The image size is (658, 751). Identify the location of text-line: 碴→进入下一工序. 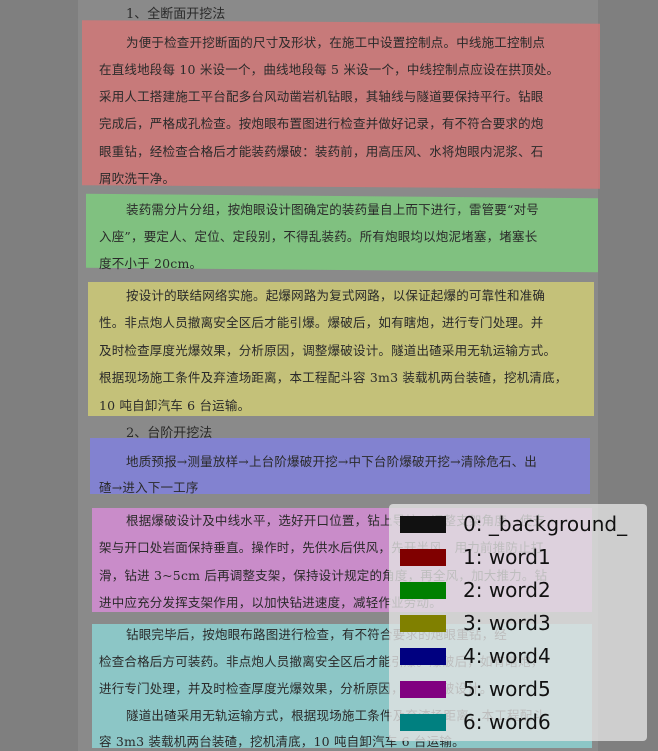
(149, 487).